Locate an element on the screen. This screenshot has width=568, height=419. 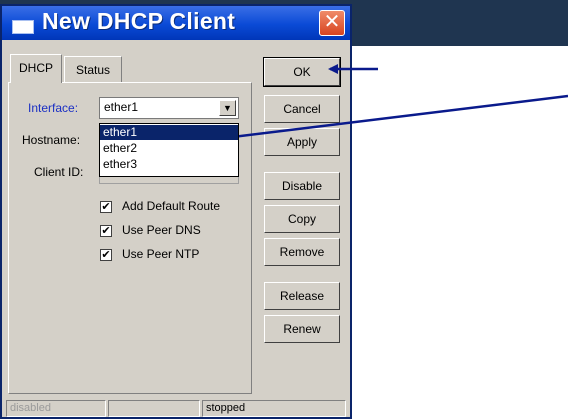
option-ether1: ether1 is located at coordinates (169, 132).